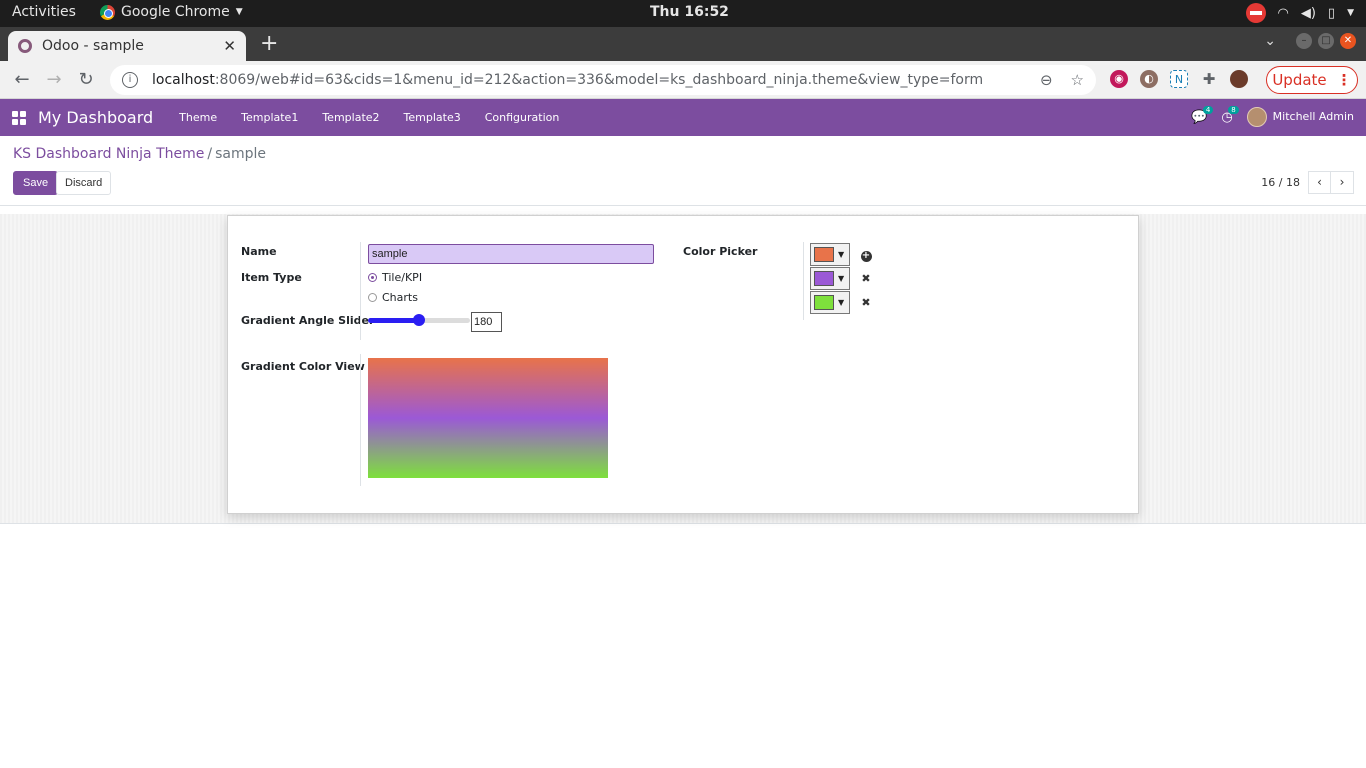 This screenshot has width=1366, height=768. I want to click on slider-handle, so click(419, 320).